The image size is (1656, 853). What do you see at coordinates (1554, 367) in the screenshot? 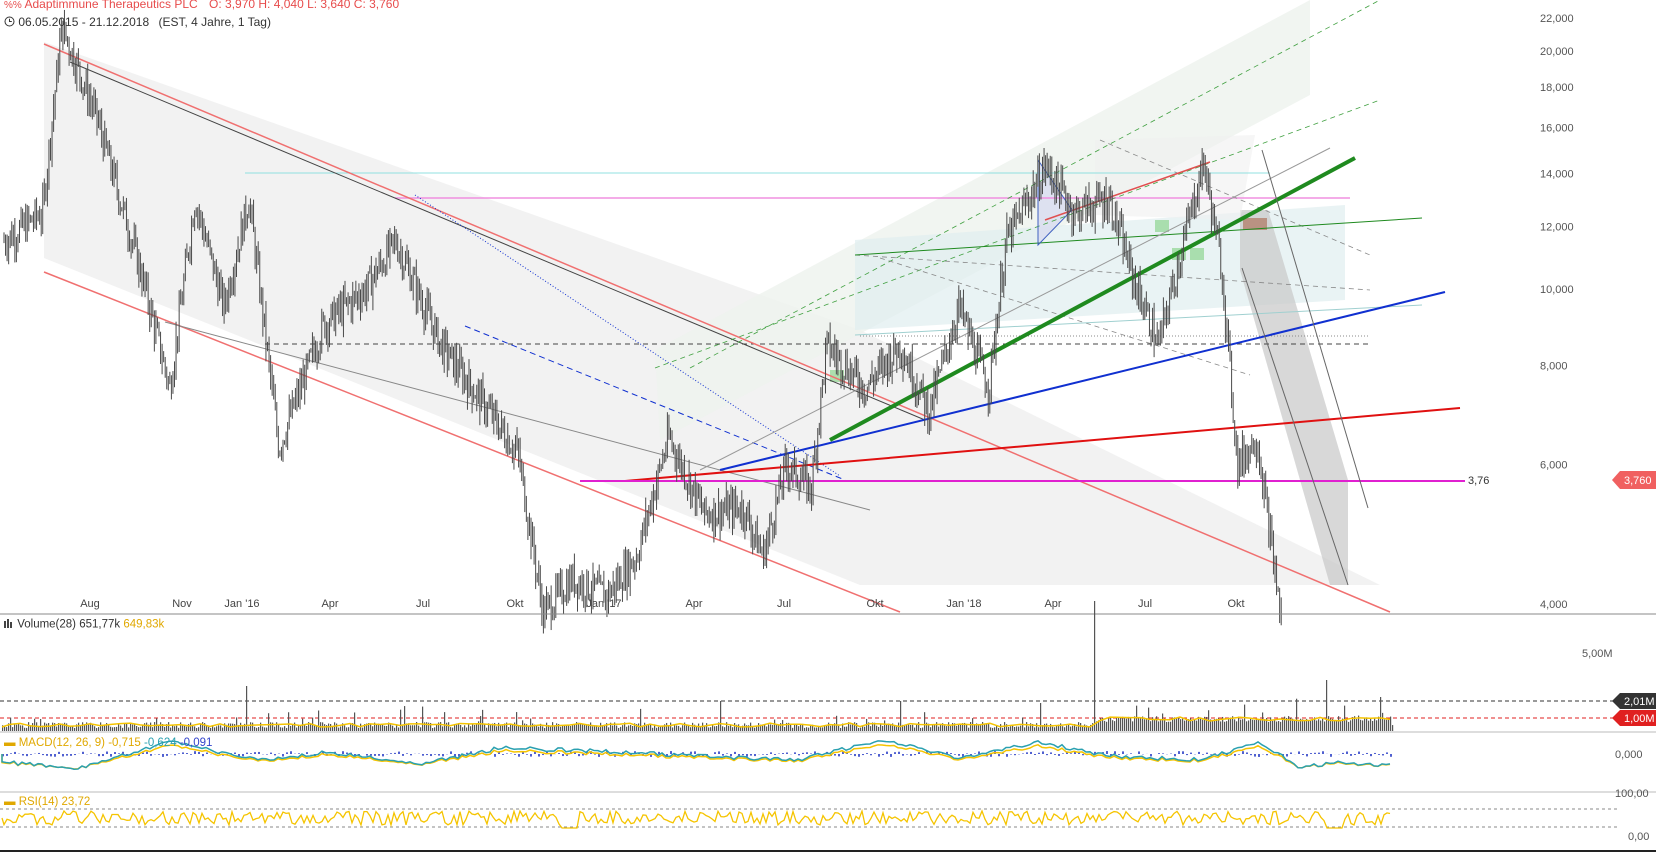
I see `y-tick-label: 8,000` at bounding box center [1554, 367].